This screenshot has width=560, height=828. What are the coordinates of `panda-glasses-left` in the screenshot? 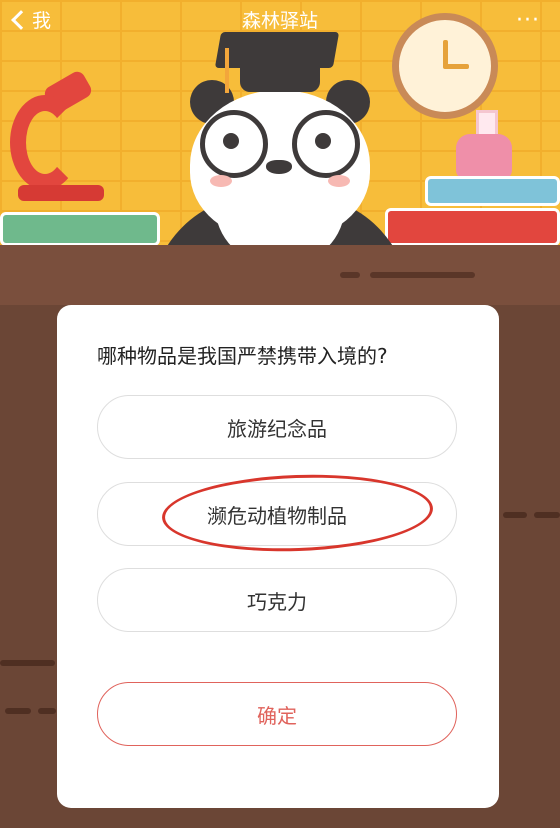 It's located at (234, 144).